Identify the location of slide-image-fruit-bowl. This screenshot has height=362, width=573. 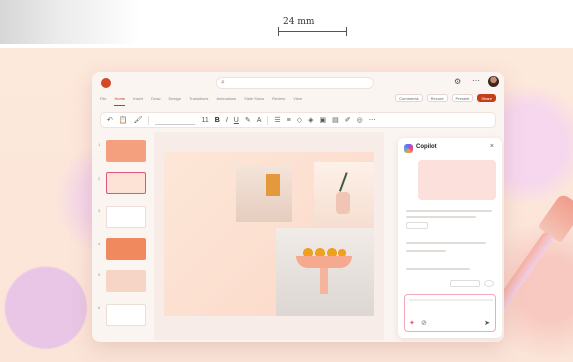
(325, 272).